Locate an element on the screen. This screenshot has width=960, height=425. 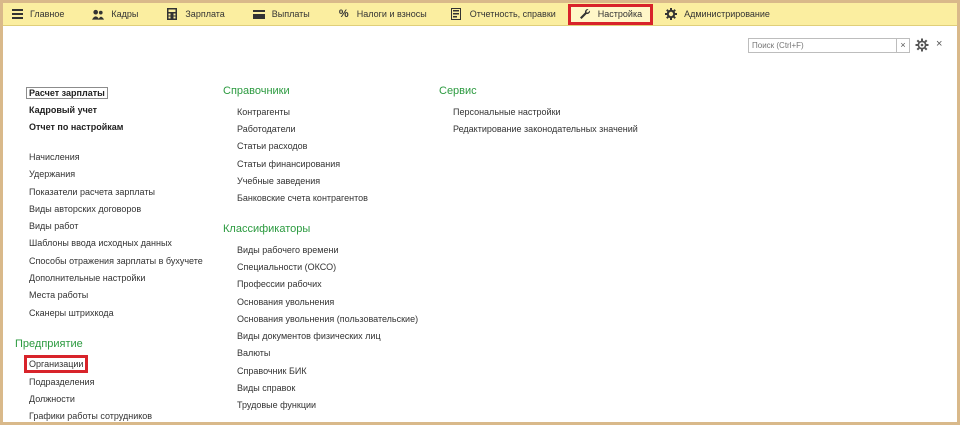
tab-label: Выплаты is located at coordinates (290, 14).